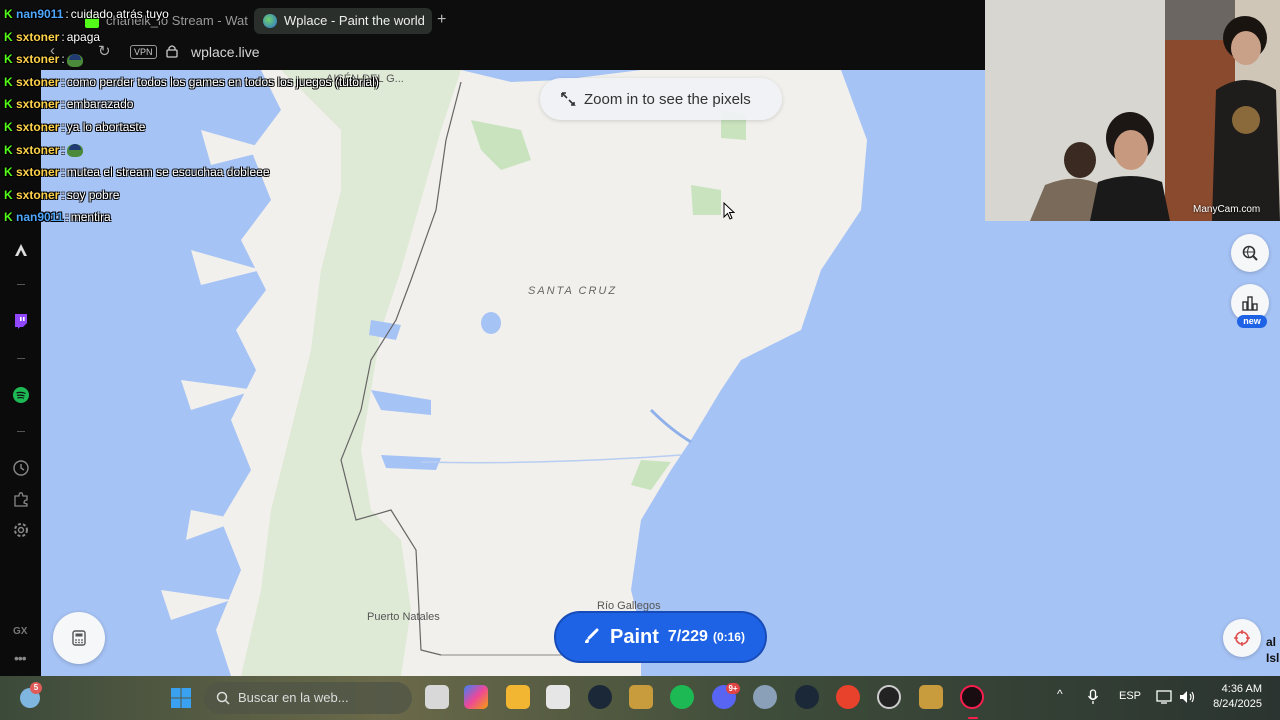  Describe the element at coordinates (343, 21) in the screenshot. I see `tab-wplace: Wplace - Paint the world` at that location.